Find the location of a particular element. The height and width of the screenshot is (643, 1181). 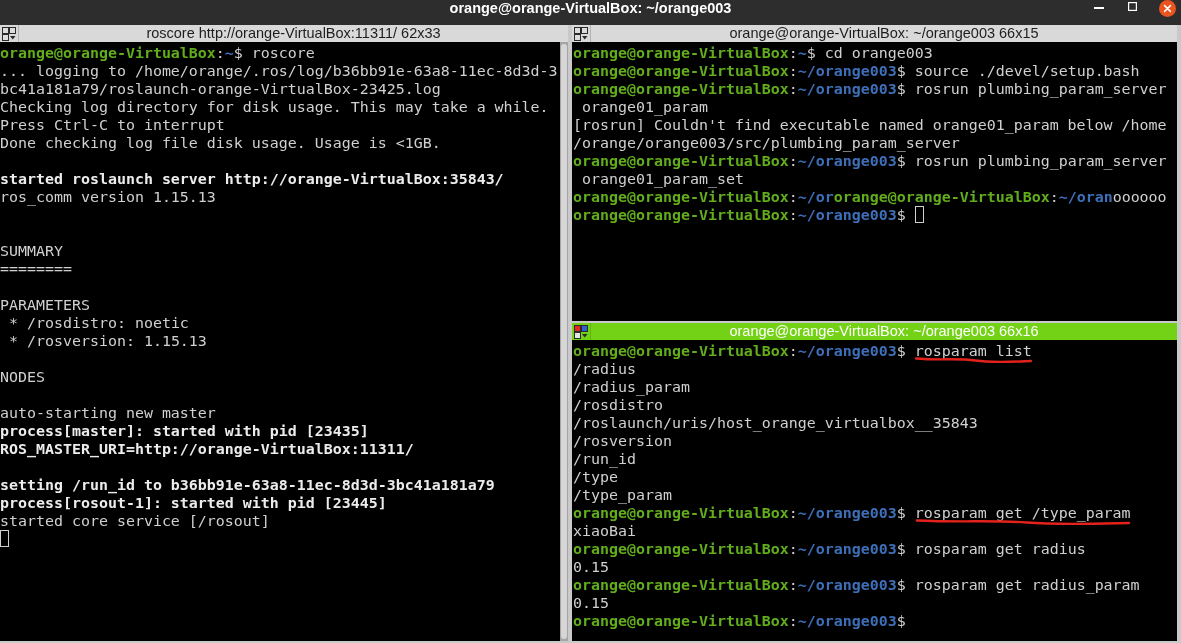

pane-title: roscore http://orange-VirtualBox:11311/ 62x33 is located at coordinates (293, 33).